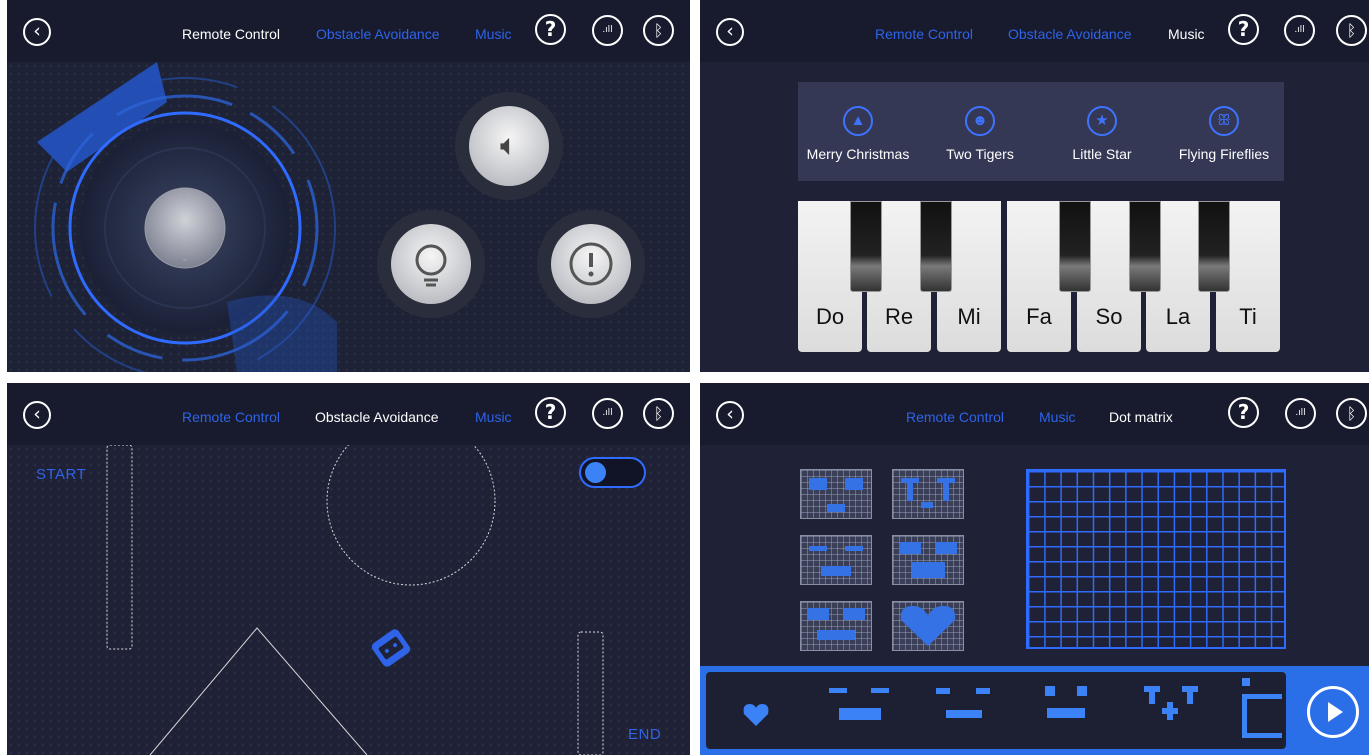 This screenshot has width=1369, height=755. What do you see at coordinates (899, 316) in the screenshot?
I see `key-label: Re` at bounding box center [899, 316].